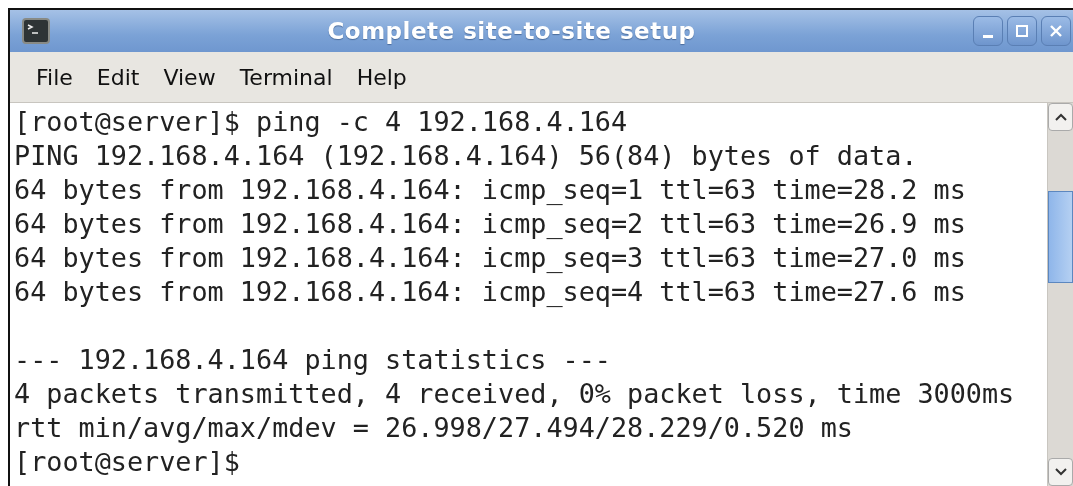 The image size is (1073, 486). I want to click on menu-item: Terminal, so click(288, 77).